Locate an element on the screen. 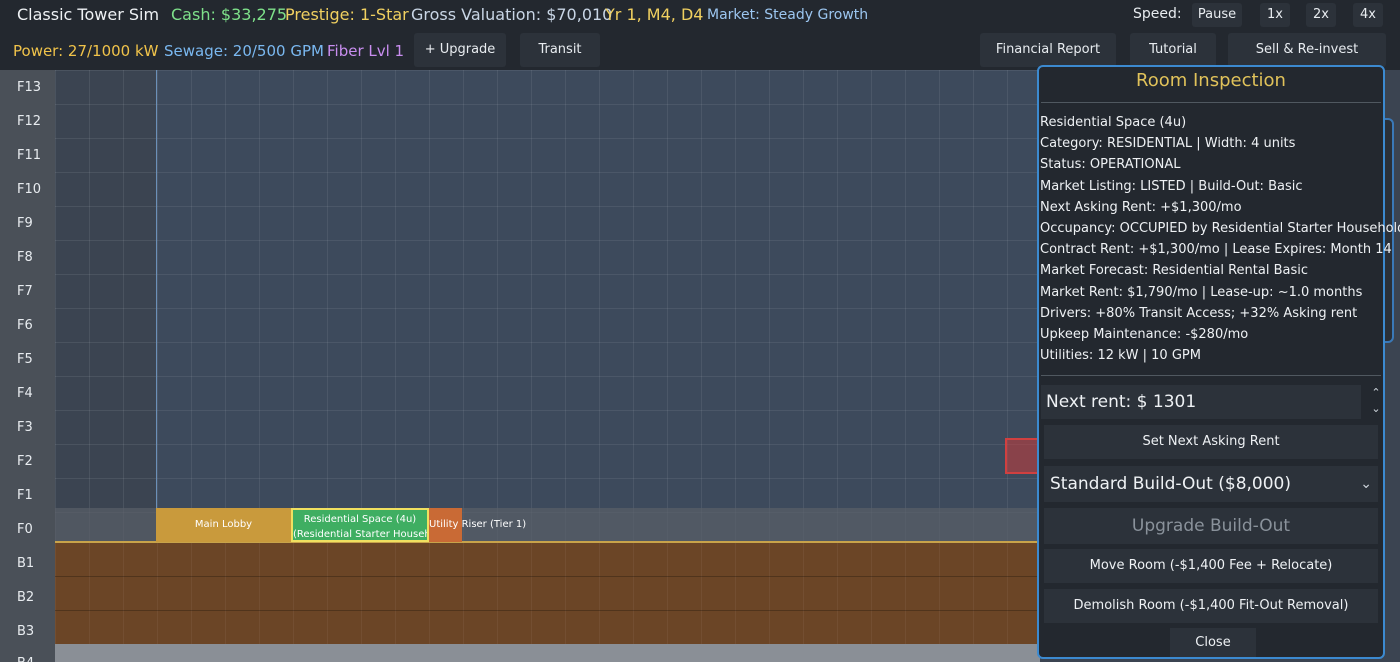 Image resolution: width=1400 pixels, height=662 pixels. transit-button: Transit is located at coordinates (560, 50).